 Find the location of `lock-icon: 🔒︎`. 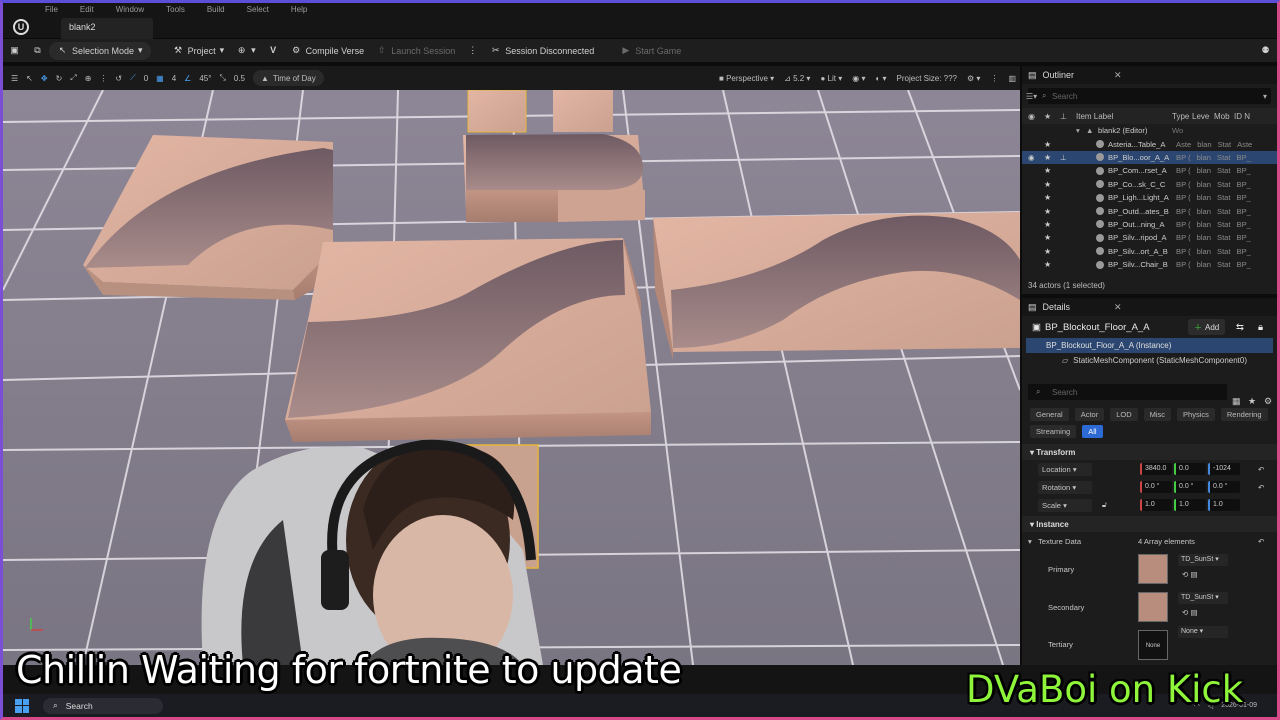

lock-icon: 🔒︎ is located at coordinates (1260, 327).